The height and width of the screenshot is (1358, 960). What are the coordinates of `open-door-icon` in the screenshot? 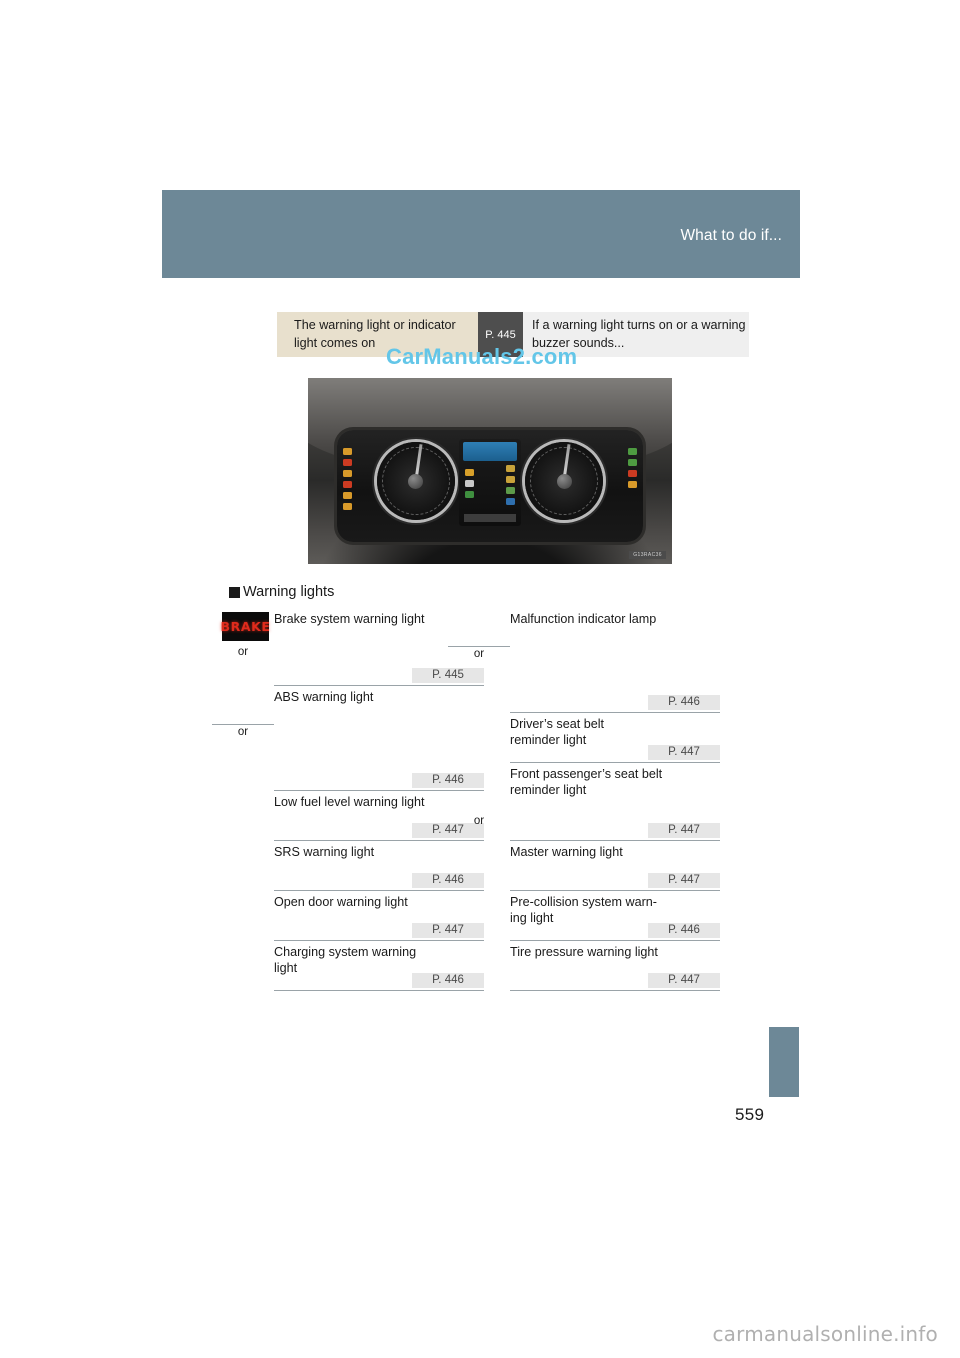 It's located at (246, 910).